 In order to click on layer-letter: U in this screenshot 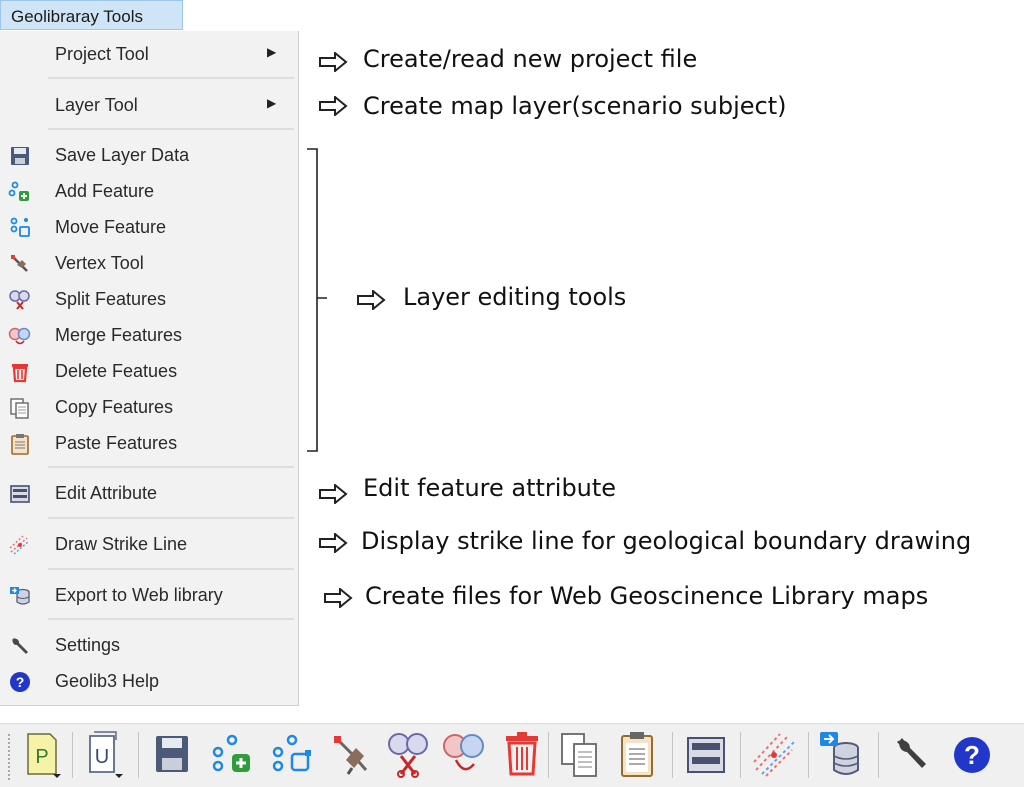, I will do `click(102, 757)`.